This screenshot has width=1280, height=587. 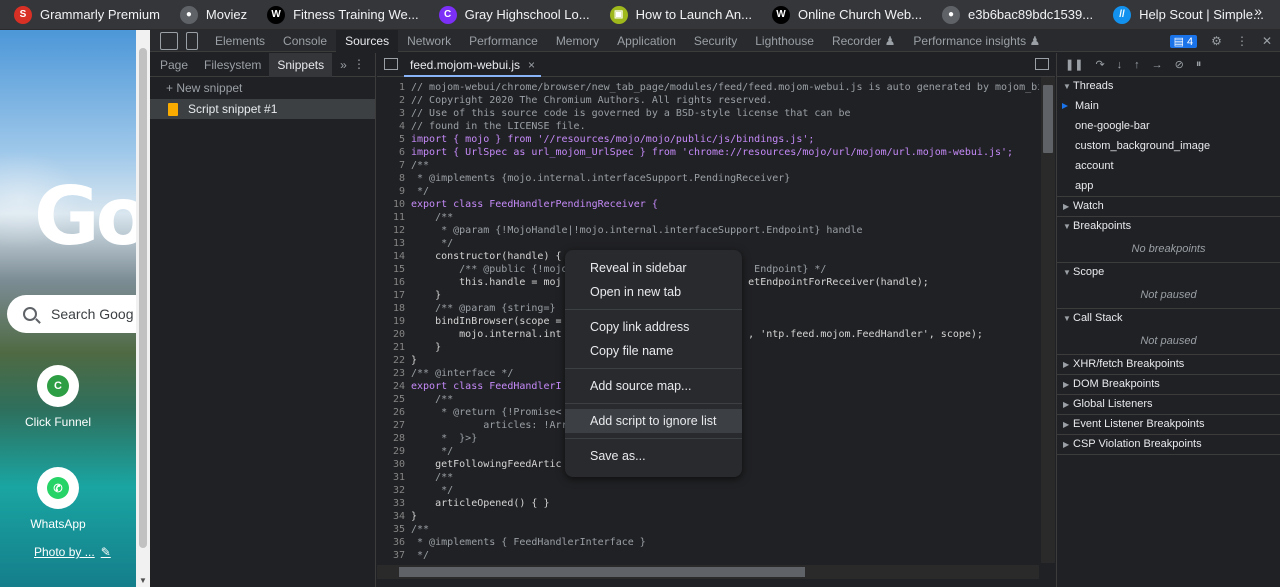 I want to click on editor-file-tab: feed.mojom-webui.js ×, so click(x=473, y=64).